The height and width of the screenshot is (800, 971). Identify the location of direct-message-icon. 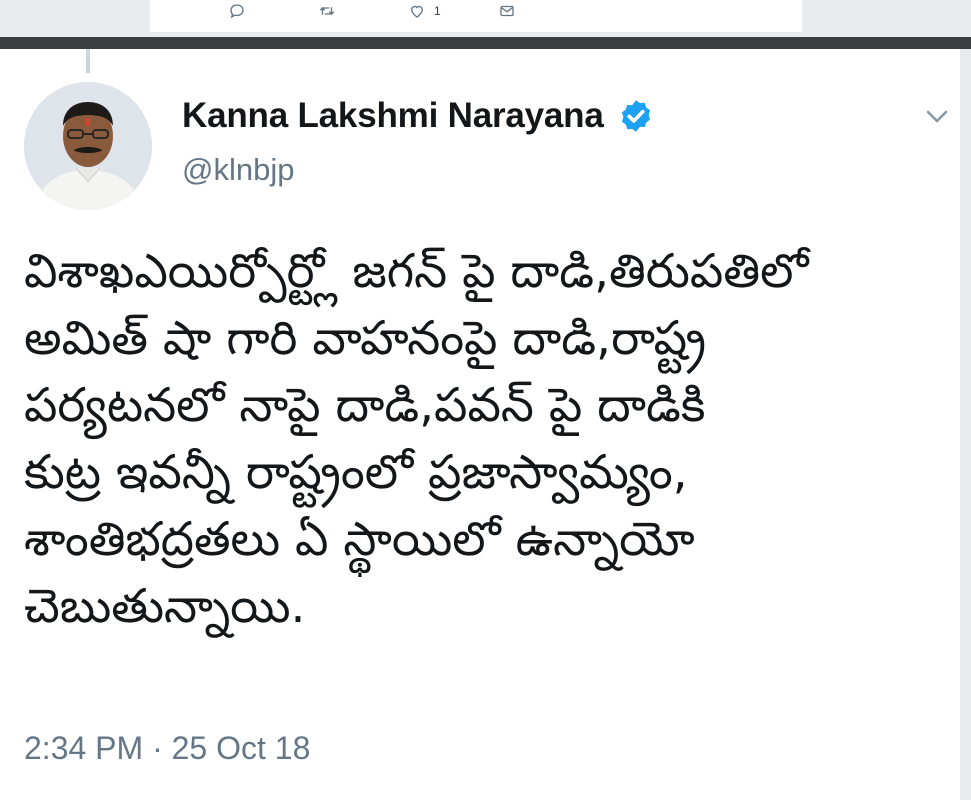
(507, 11).